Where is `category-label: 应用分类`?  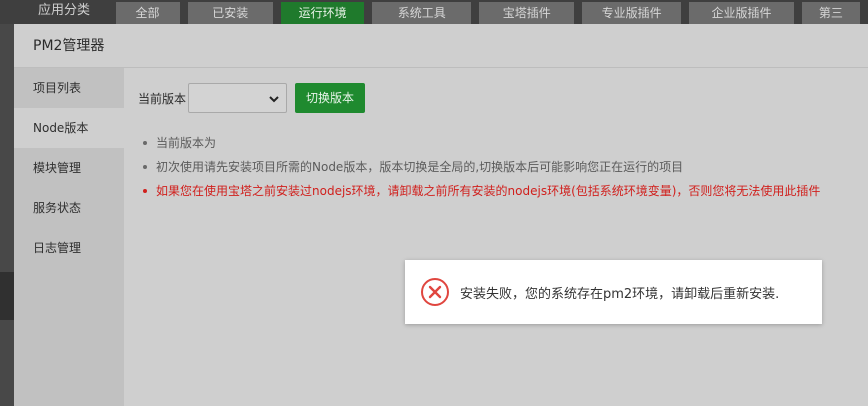 category-label: 应用分类 is located at coordinates (64, 10).